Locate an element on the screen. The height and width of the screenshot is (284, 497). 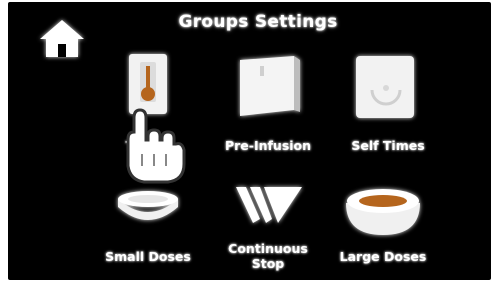
continuous-stop-label: Continuous Stop is located at coordinates (268, 256).